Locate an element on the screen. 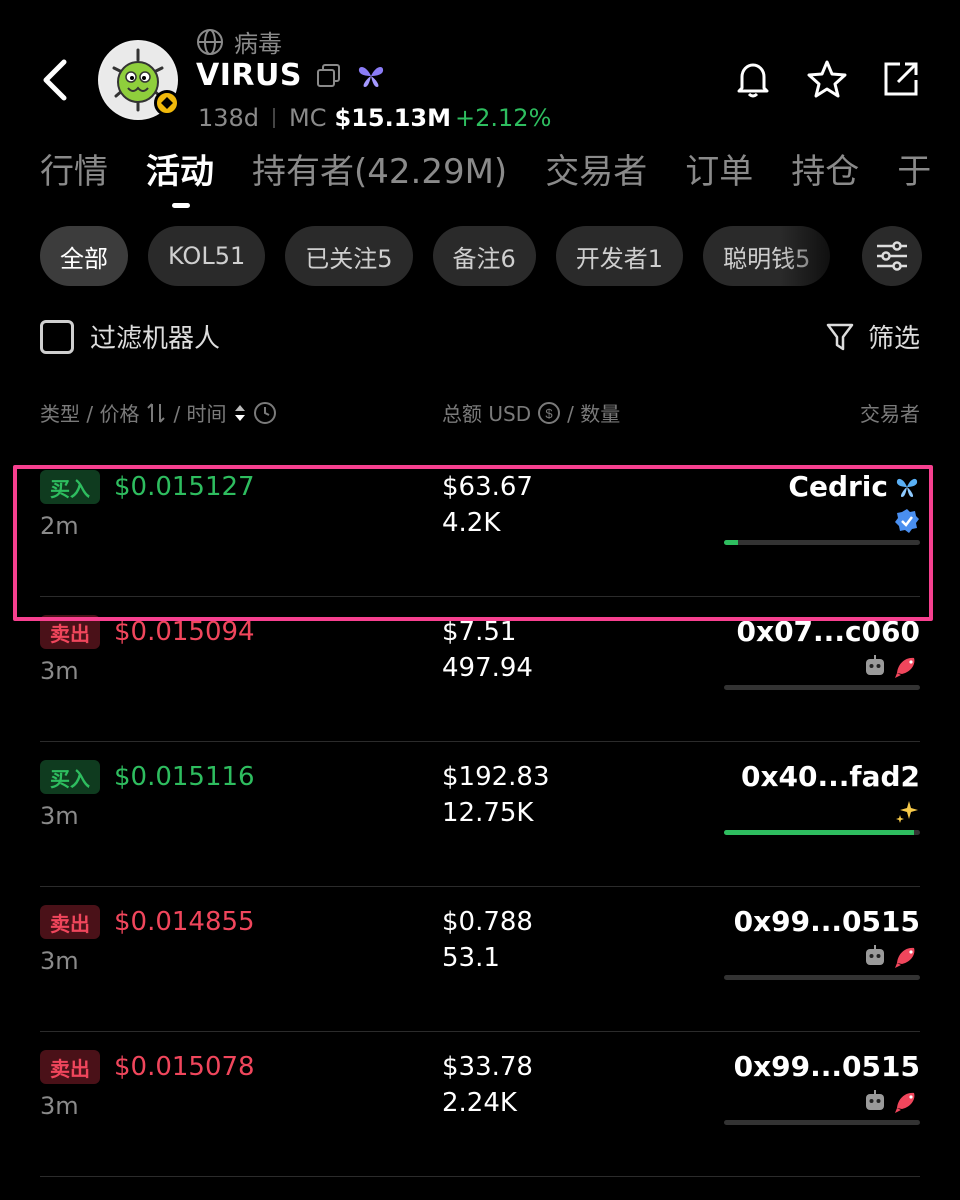 The height and width of the screenshot is (1200, 960). trade-qty: 497.94 is located at coordinates (487, 668).